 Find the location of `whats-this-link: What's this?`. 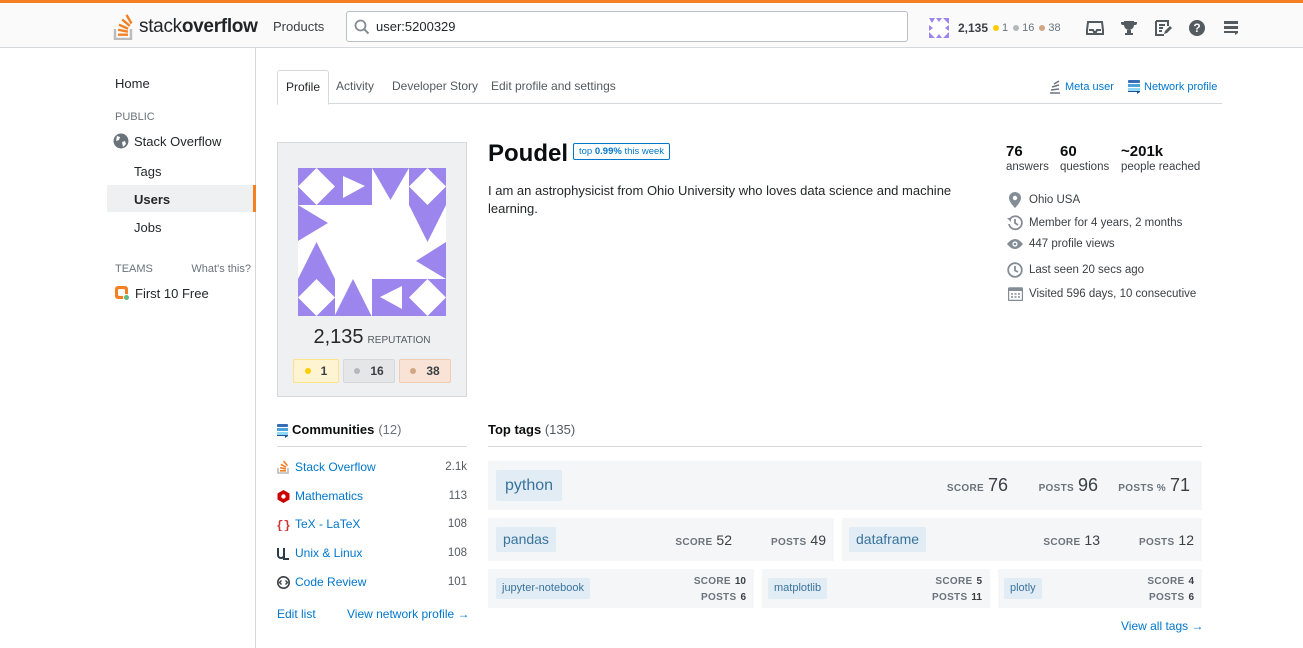

whats-this-link: What's this? is located at coordinates (221, 269).